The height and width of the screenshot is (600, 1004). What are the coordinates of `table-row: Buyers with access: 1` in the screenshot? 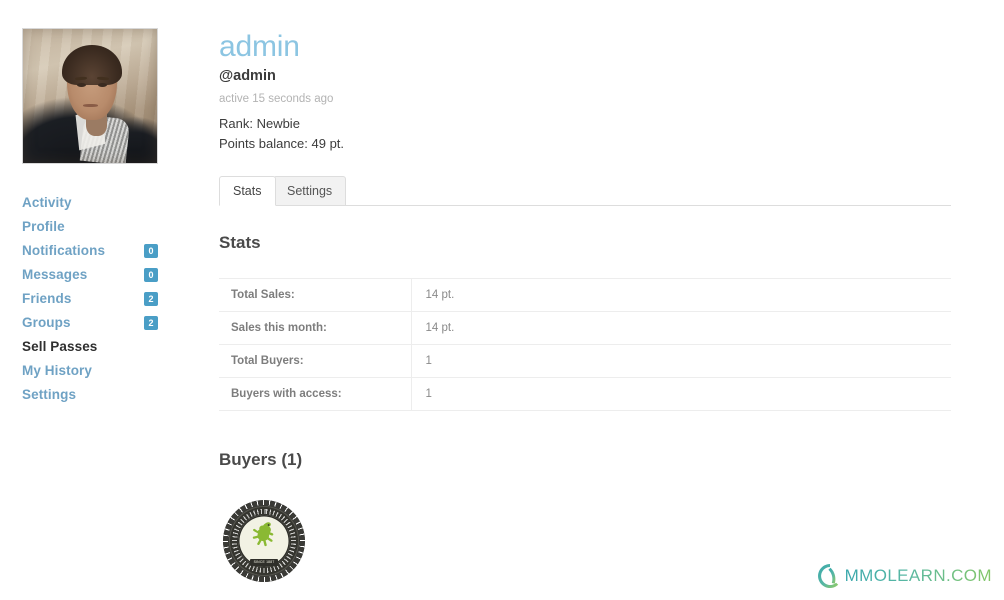 It's located at (585, 394).